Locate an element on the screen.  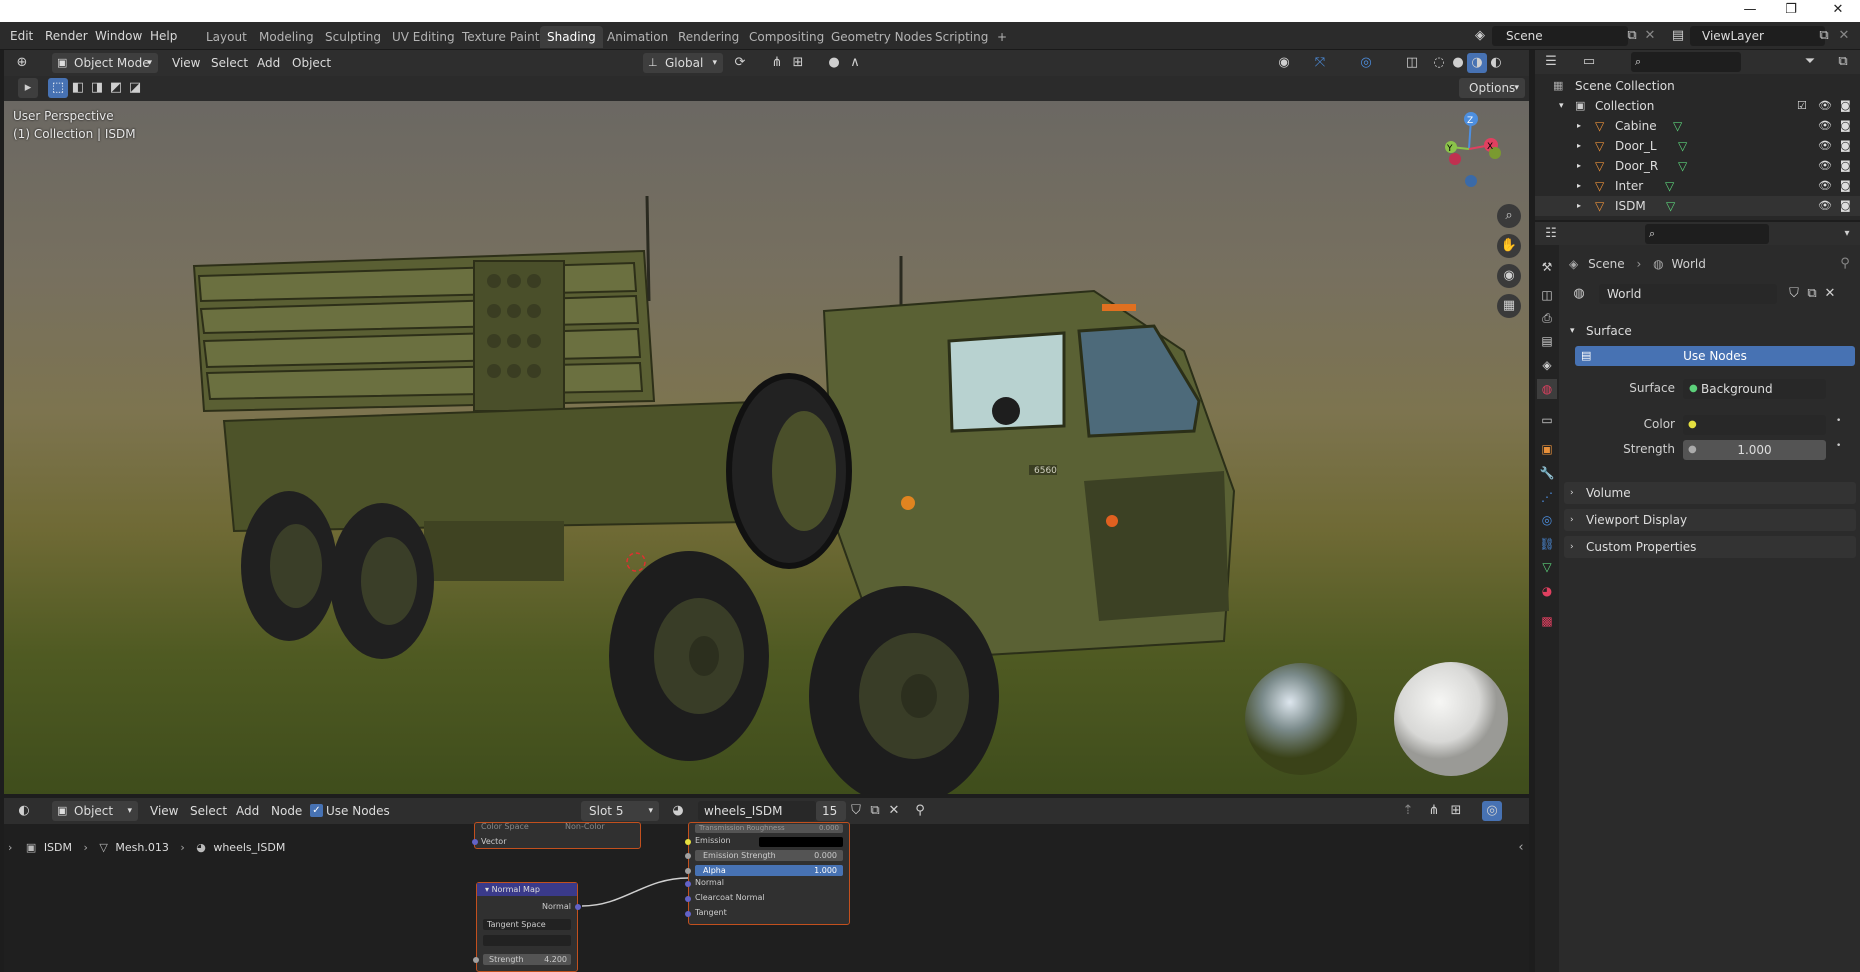
outliner-item-cabine: ▸ ▽ Cabine ▽ 👁 ◙ is located at coordinates (1697, 126).